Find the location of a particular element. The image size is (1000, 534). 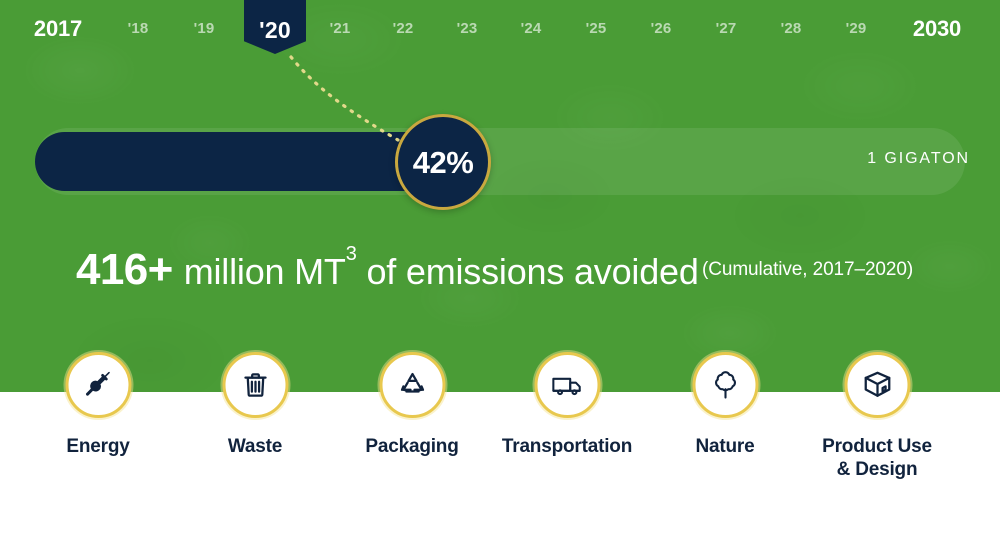

pillar-product-use-design: Product Use & Design is located at coordinates (877, 416).